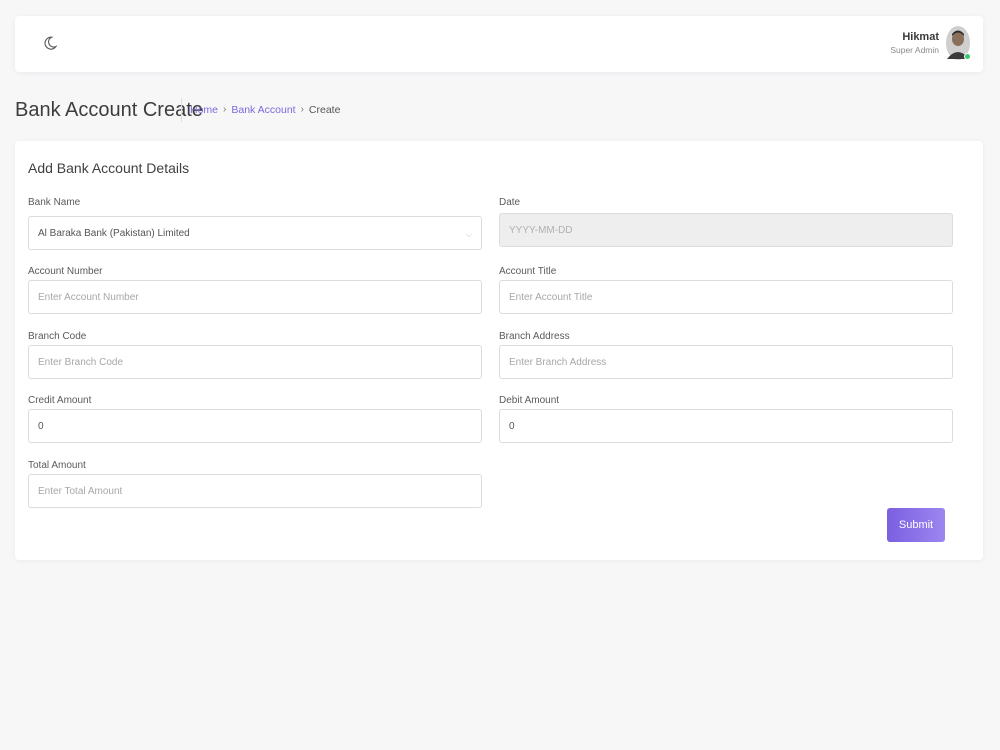  What do you see at coordinates (57, 465) in the screenshot?
I see `total-amount-label: Total Amount` at bounding box center [57, 465].